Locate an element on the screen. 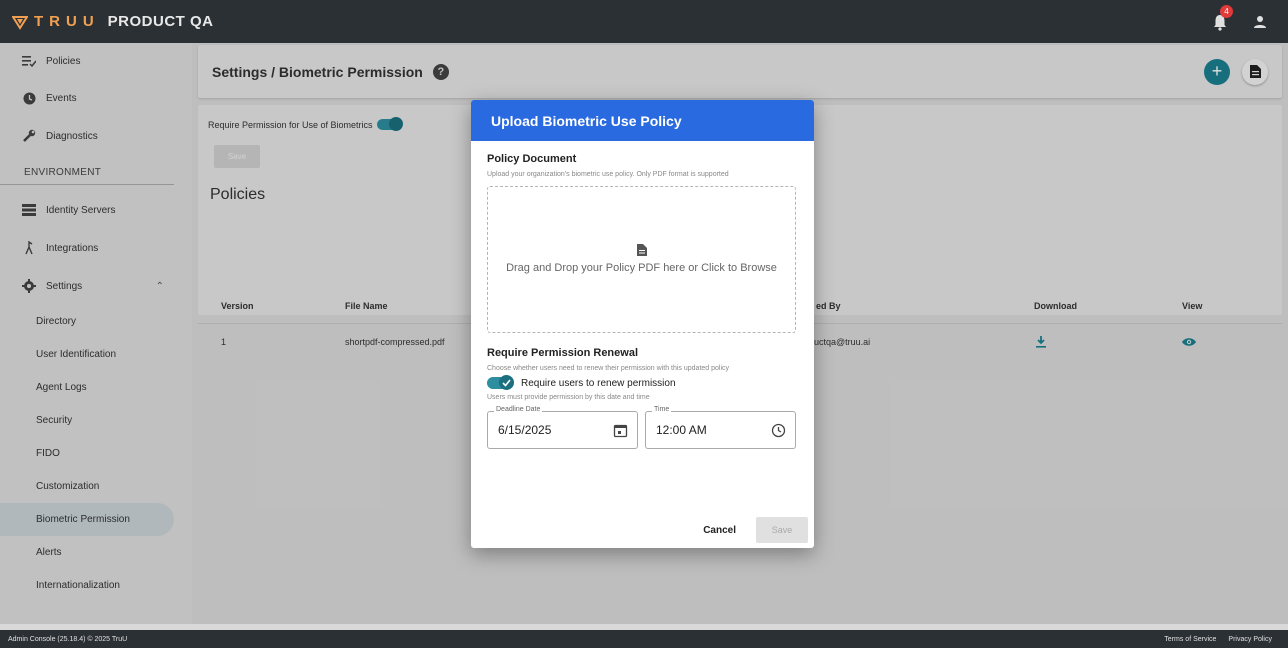 This screenshot has height=648, width=1288. policy-document-heading: Policy Document is located at coordinates (532, 159).